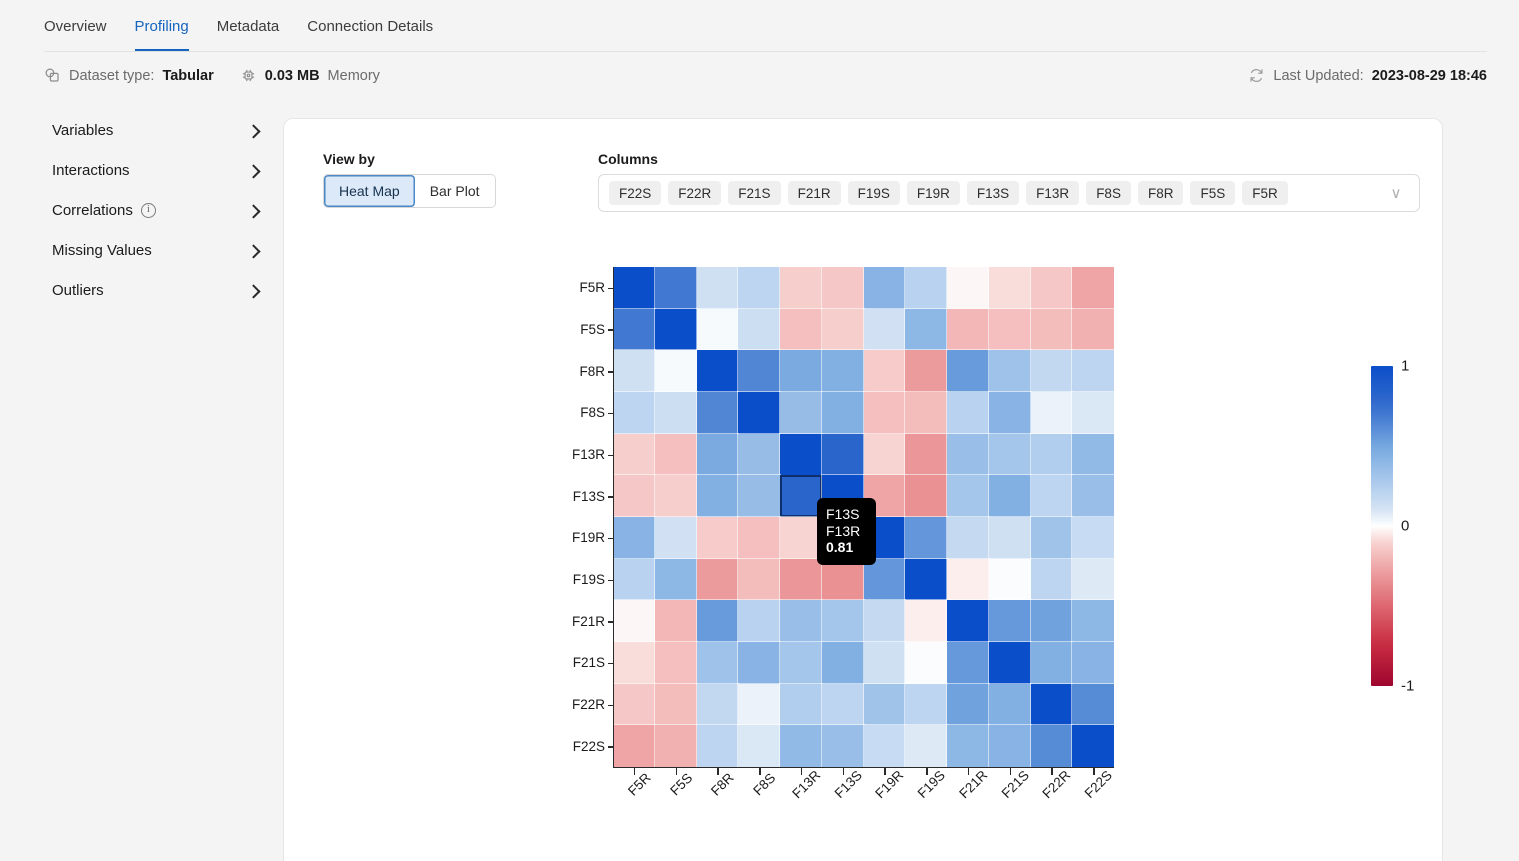  I want to click on tab-profiling: Profiling, so click(162, 26).